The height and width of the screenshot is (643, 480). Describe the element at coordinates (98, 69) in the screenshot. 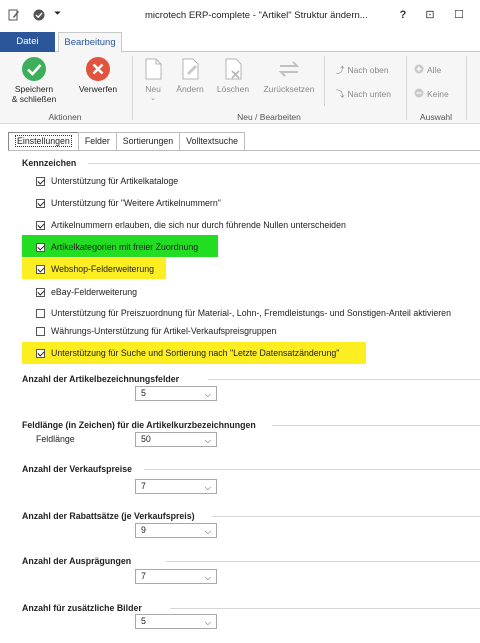

I see `close-icon` at that location.